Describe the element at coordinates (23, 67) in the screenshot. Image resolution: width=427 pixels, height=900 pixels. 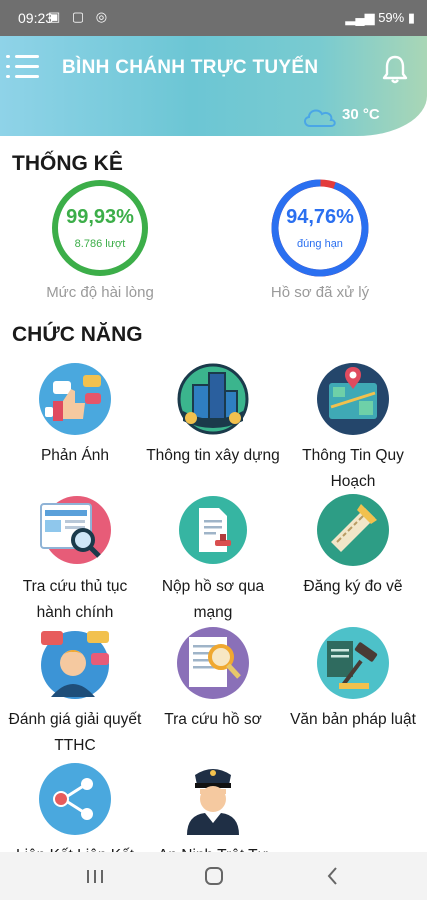
I see `menu-icon` at that location.